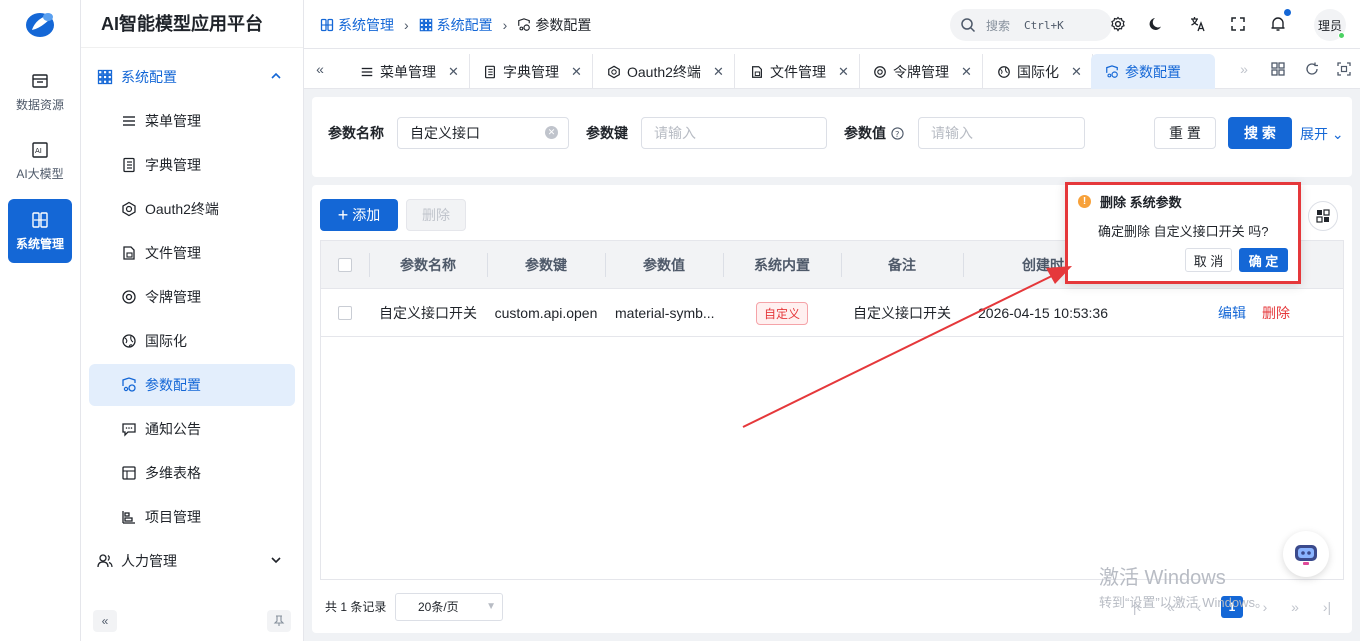 This screenshot has height=641, width=1360. What do you see at coordinates (1337, 134) in the screenshot?
I see `chevron-down-icon: ⌄` at bounding box center [1337, 134].